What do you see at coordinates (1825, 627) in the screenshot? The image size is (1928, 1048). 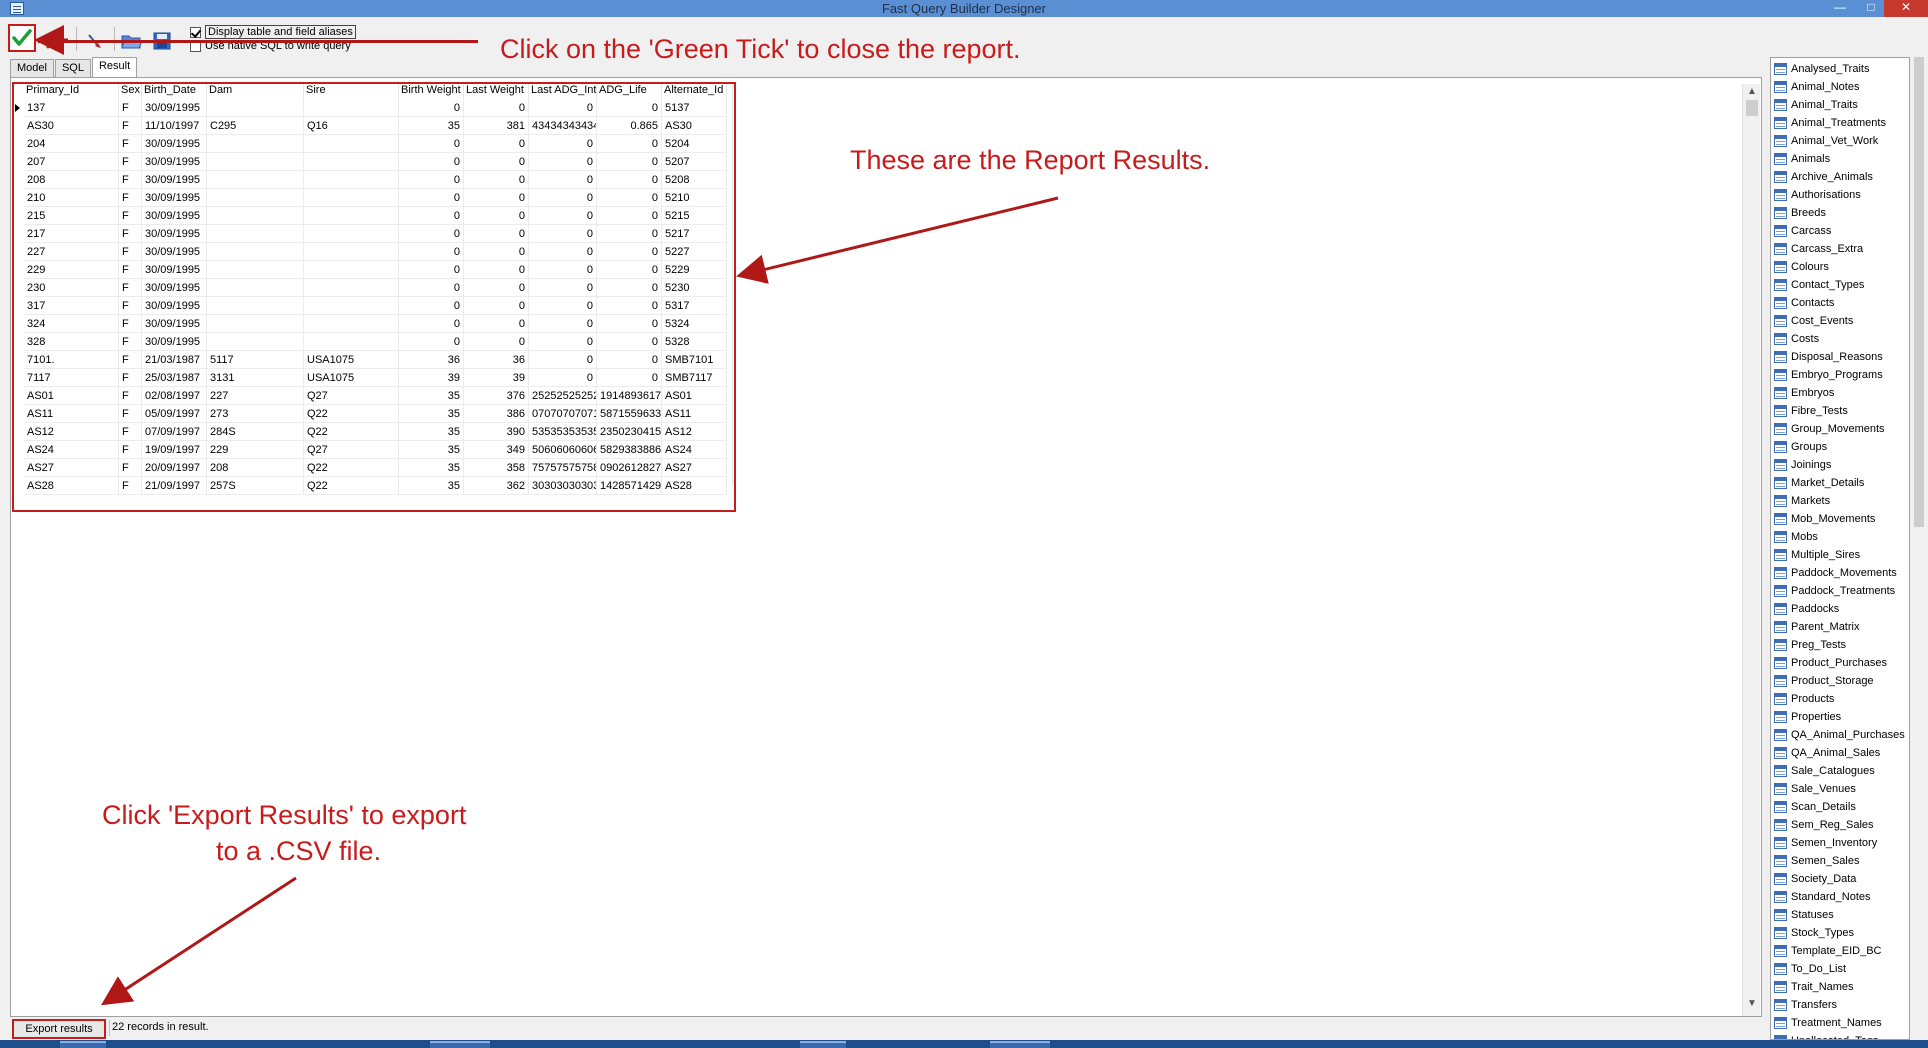 I see `table-name: Parent_Matrix` at bounding box center [1825, 627].